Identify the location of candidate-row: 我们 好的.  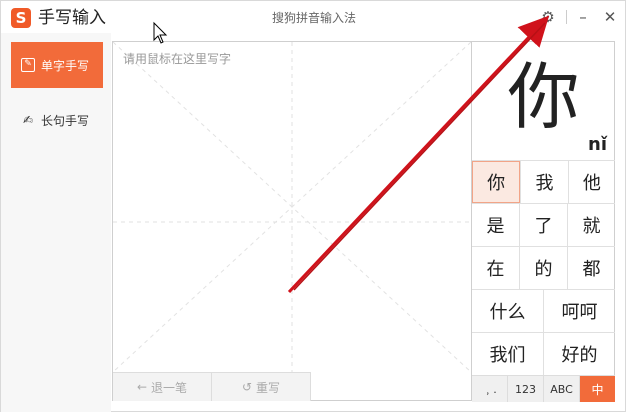
(543, 353).